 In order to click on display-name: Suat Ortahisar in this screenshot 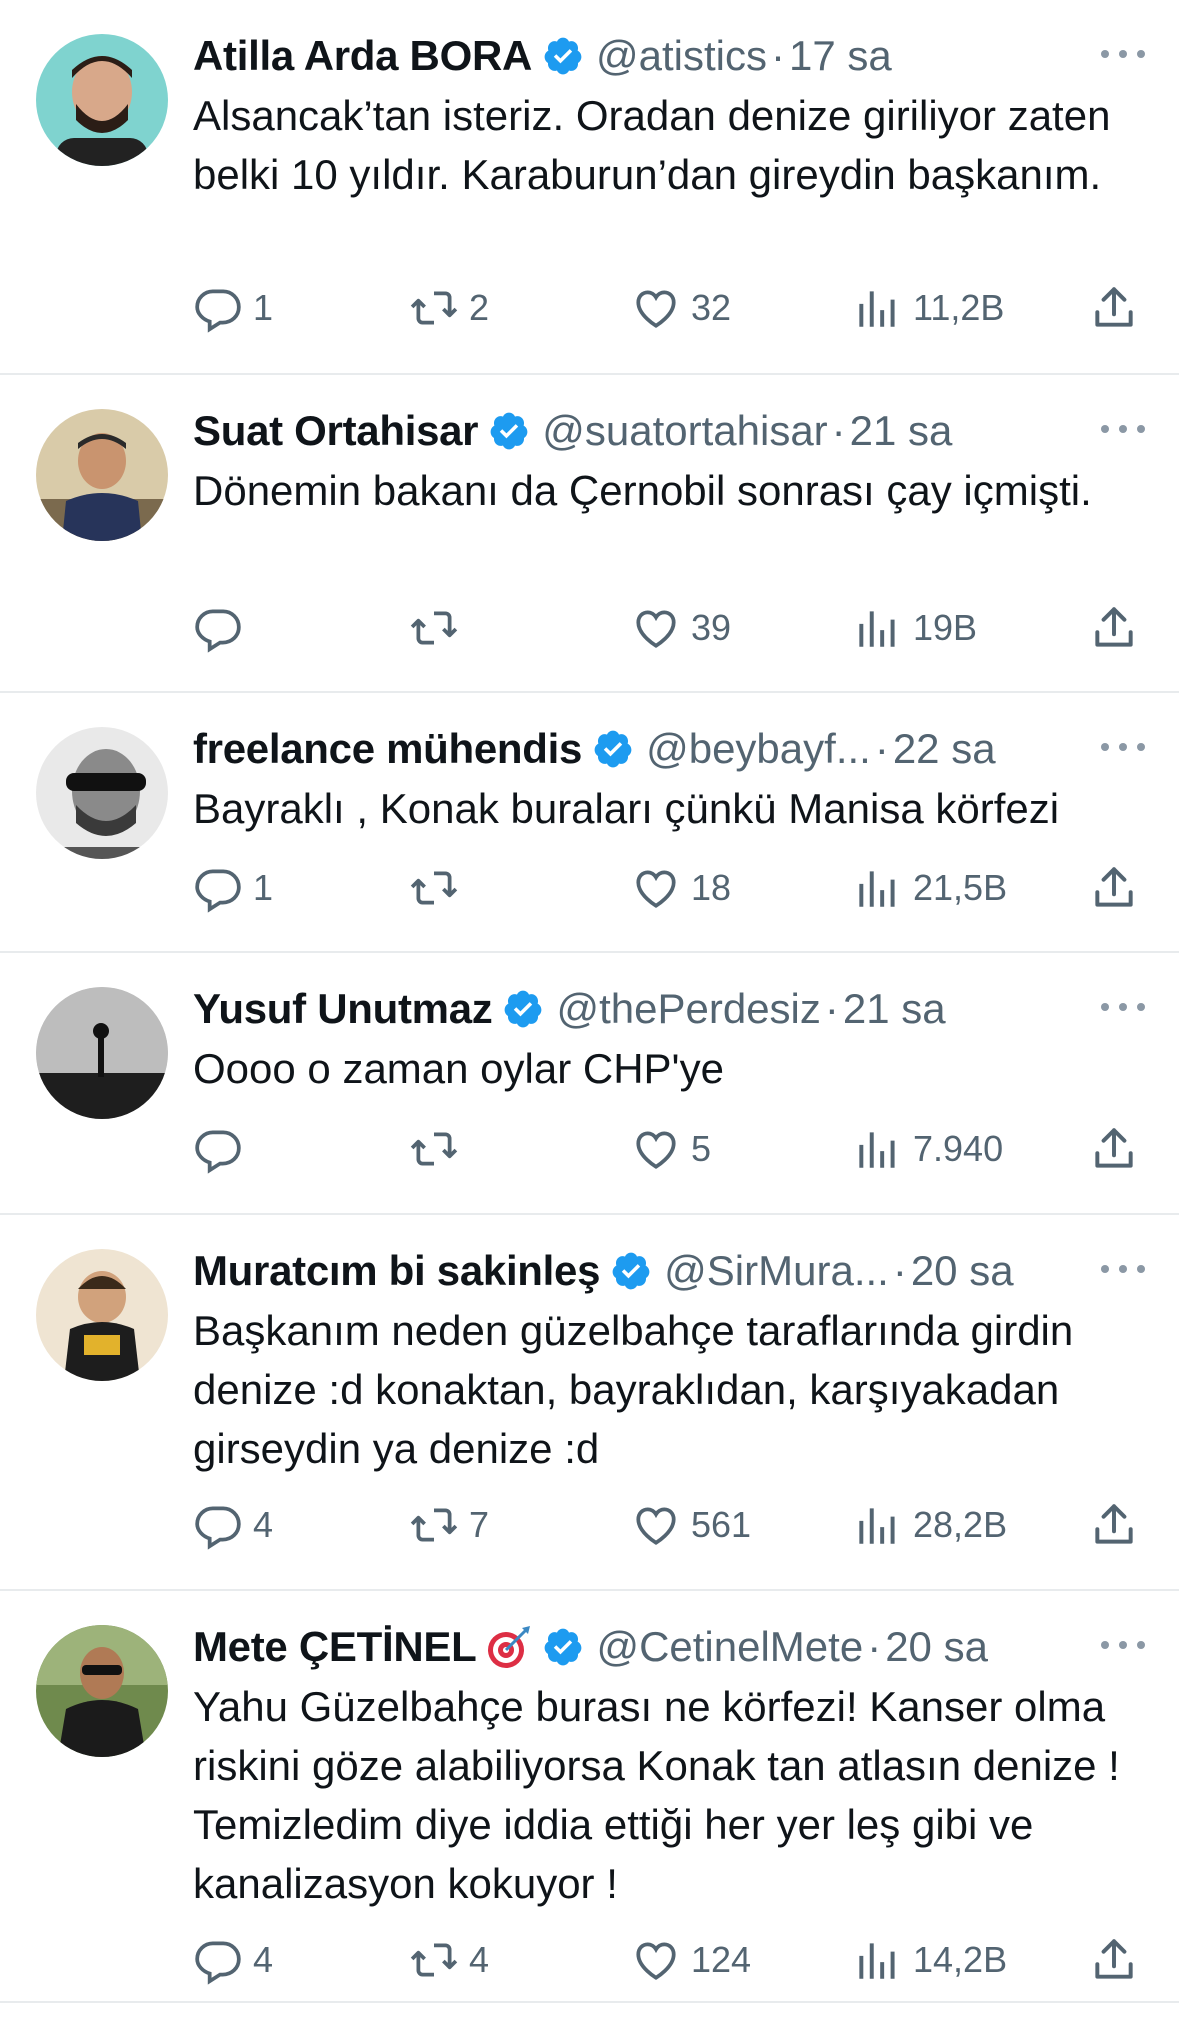, I will do `click(336, 431)`.